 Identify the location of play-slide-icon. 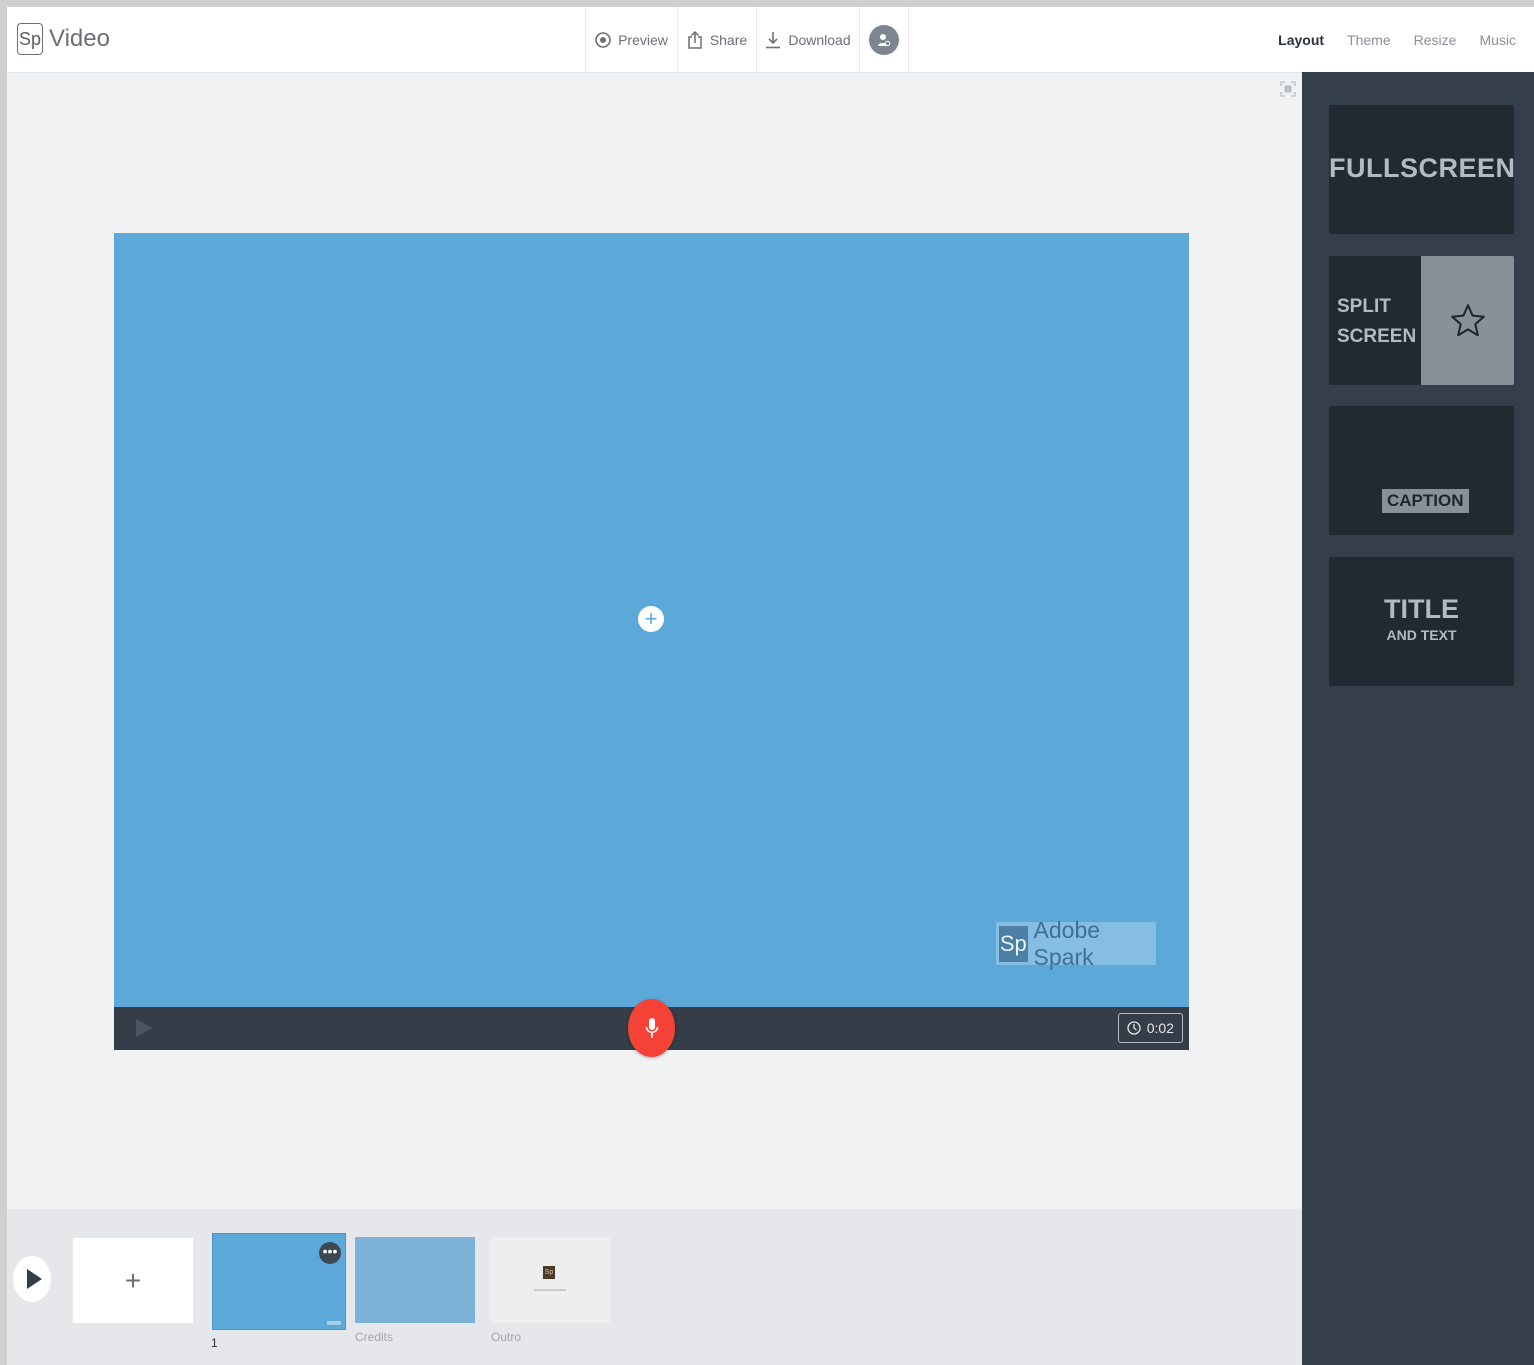
(144, 1028).